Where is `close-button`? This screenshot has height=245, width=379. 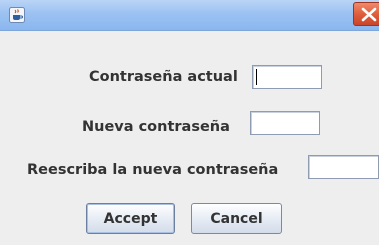
close-button is located at coordinates (366, 14).